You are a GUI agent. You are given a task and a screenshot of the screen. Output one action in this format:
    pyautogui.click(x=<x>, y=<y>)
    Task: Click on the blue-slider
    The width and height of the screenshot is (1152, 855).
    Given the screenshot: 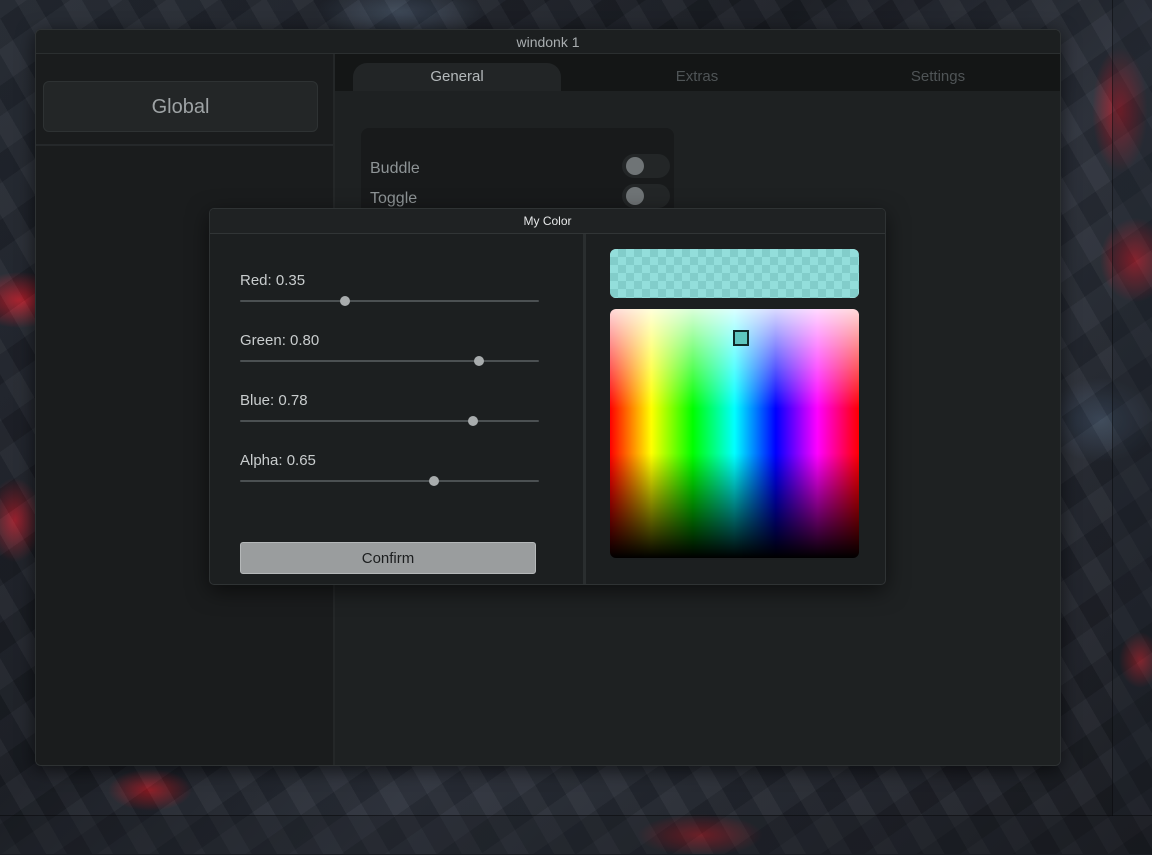 What is the action you would take?
    pyautogui.click(x=389, y=421)
    